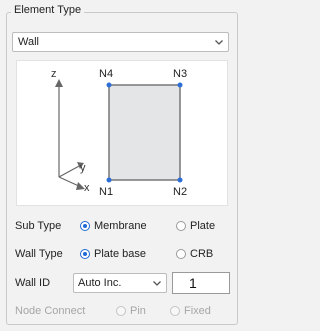 The width and height of the screenshot is (320, 331). Describe the element at coordinates (100, 283) in the screenshot. I see `wall-id-mode: Auto Inc.` at that location.